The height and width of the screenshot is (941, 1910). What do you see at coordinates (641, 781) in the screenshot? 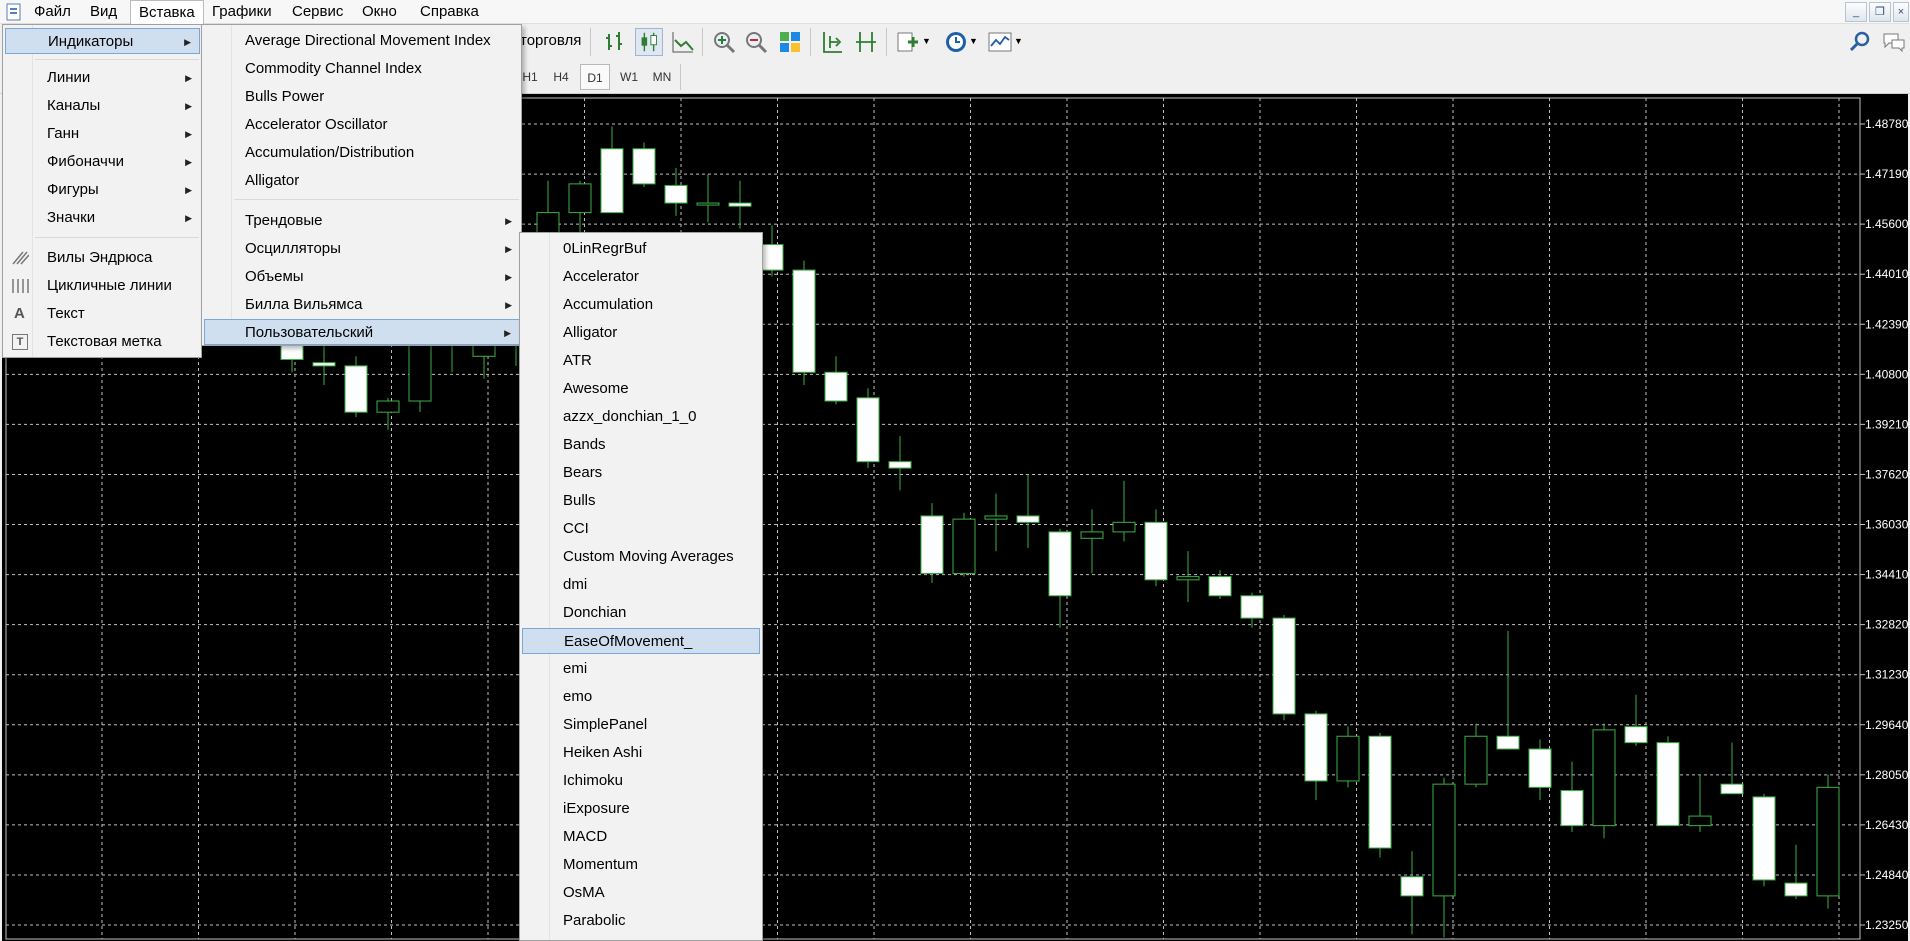
I see `custom-indicator-item: Ichimoku` at bounding box center [641, 781].